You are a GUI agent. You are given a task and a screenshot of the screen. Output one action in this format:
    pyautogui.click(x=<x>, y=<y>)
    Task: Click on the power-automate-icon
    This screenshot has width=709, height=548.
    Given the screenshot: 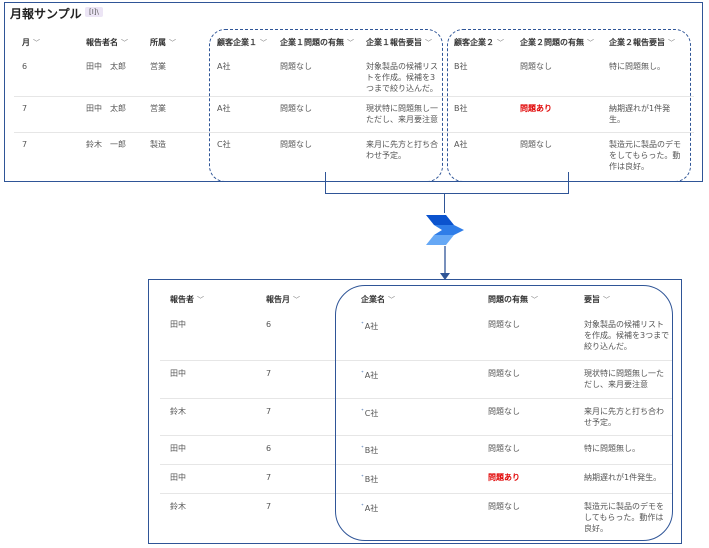 What is the action you would take?
    pyautogui.click(x=445, y=230)
    